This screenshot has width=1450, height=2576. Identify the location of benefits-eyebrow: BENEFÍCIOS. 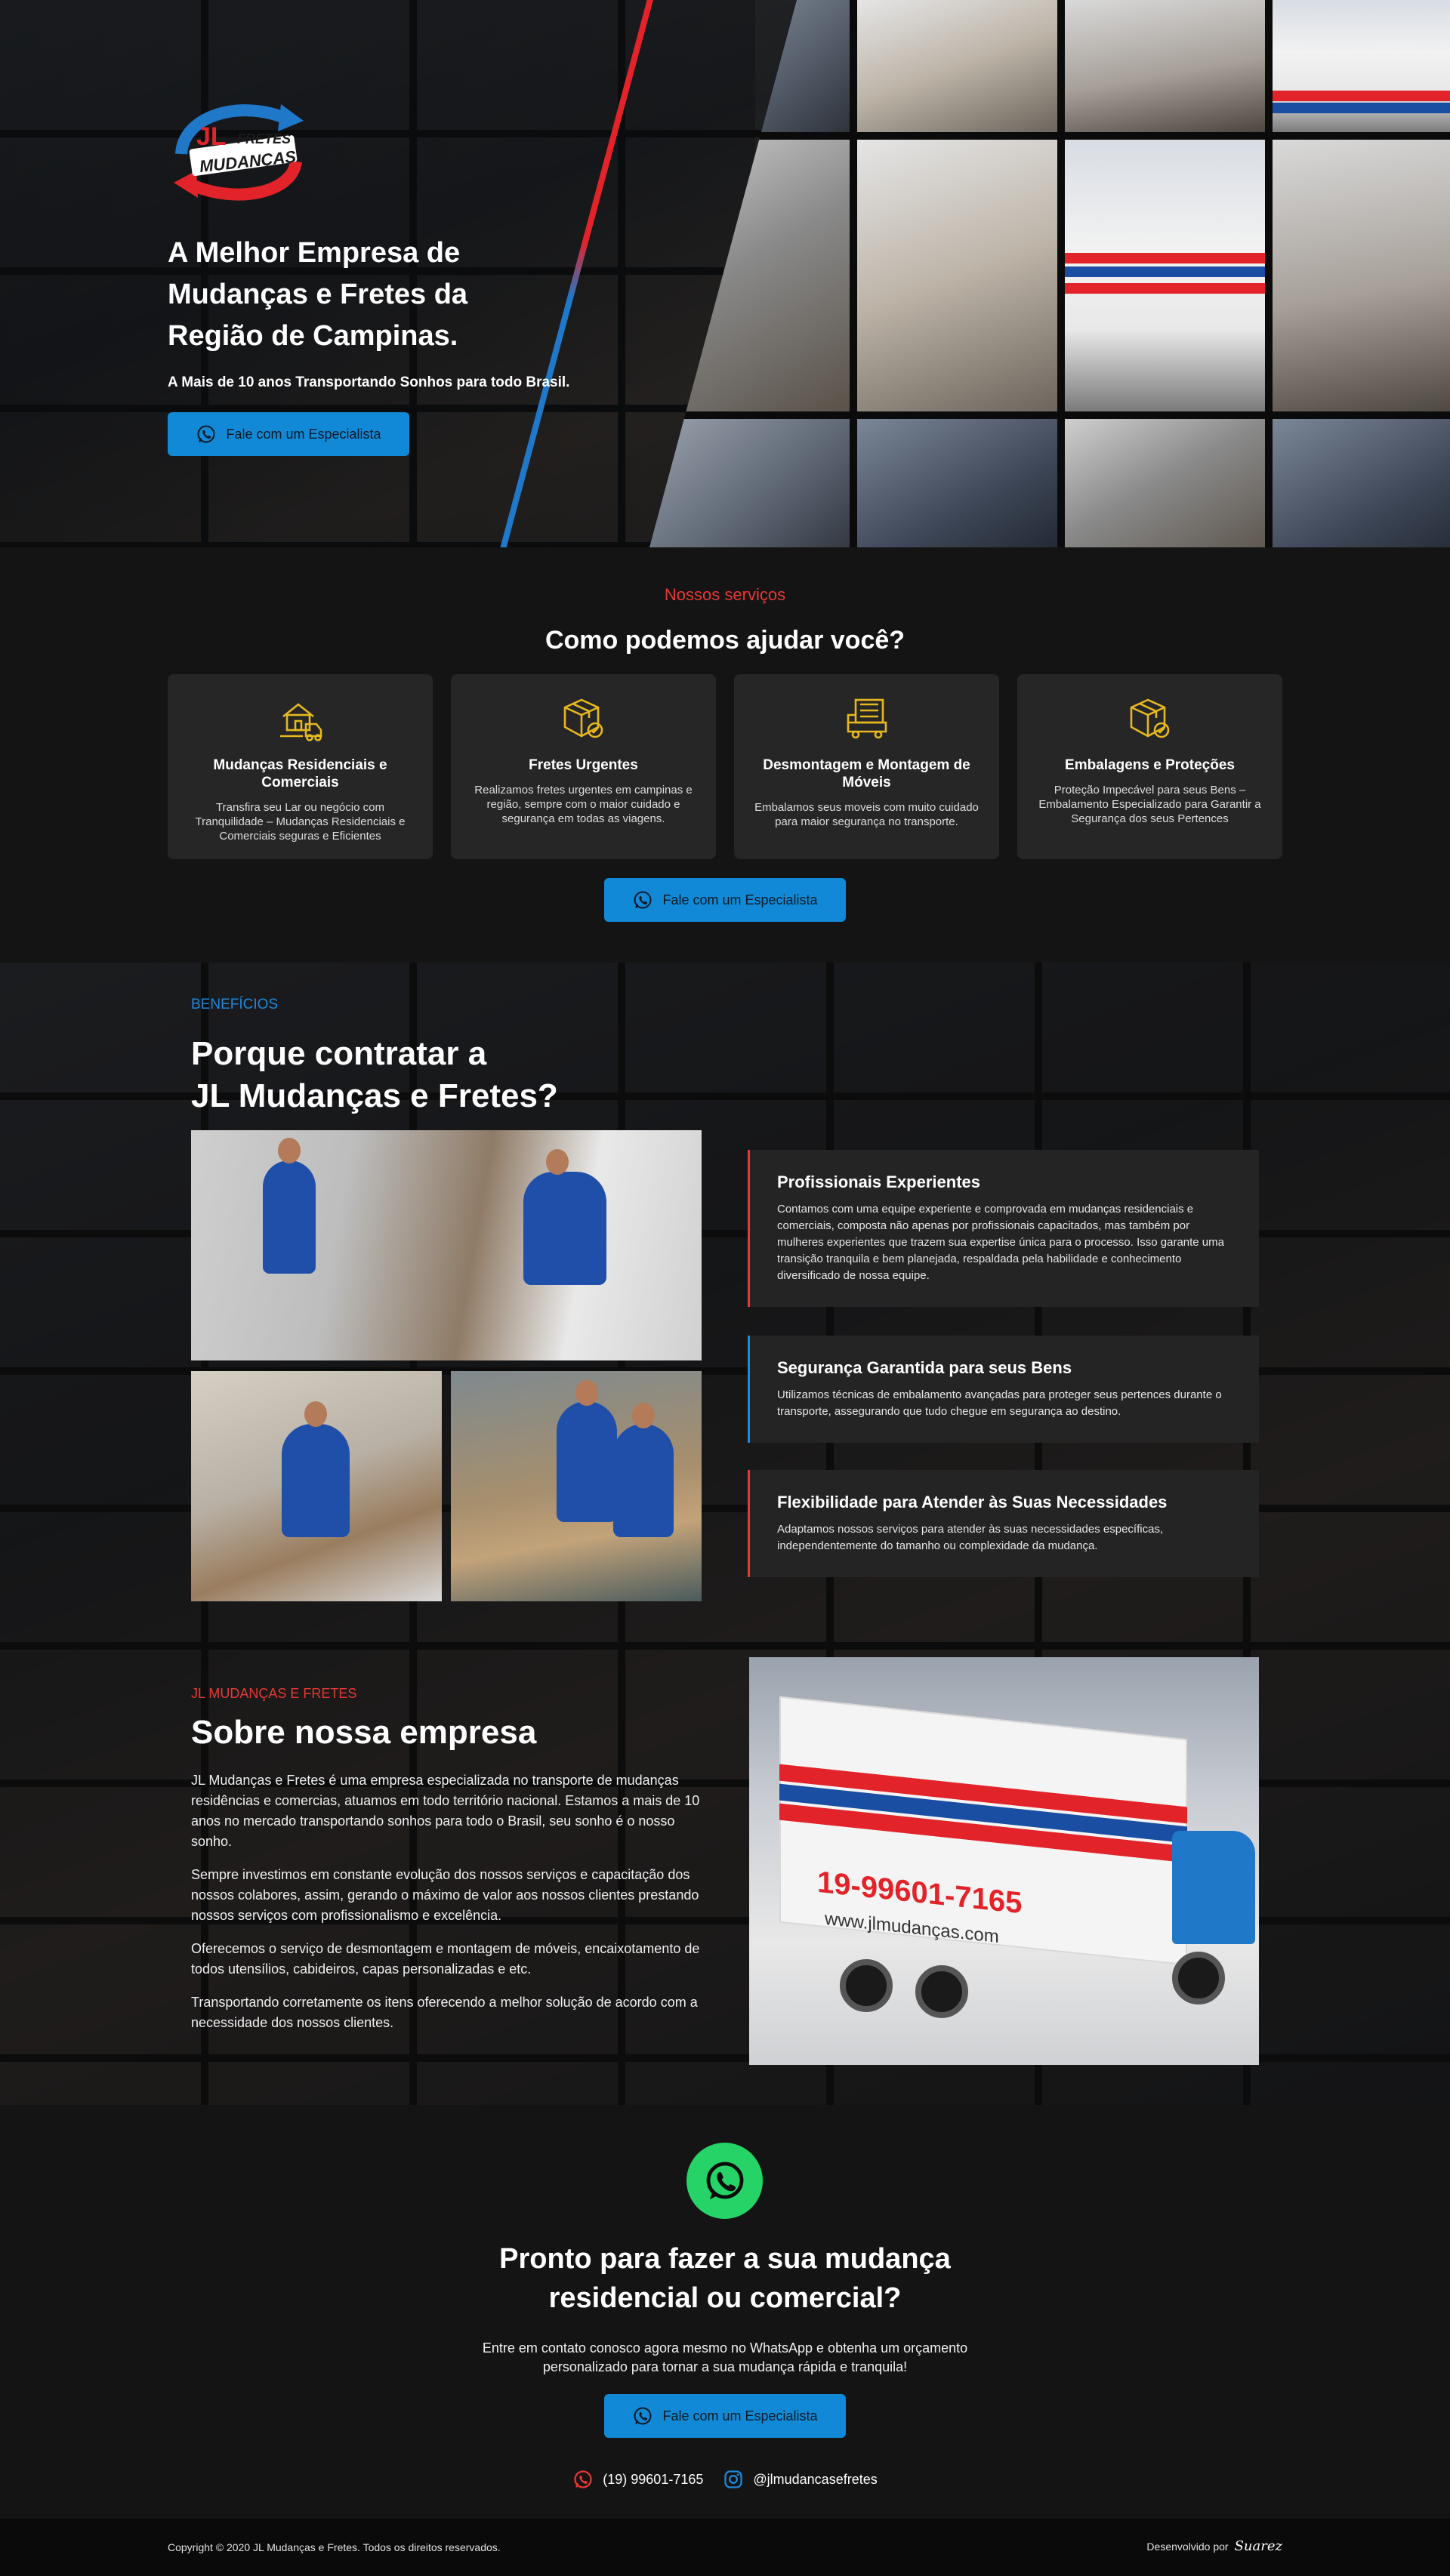
(235, 1004).